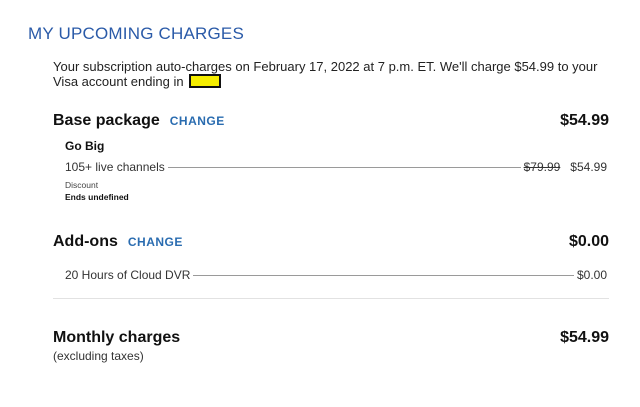  Describe the element at coordinates (117, 337) in the screenshot. I see `monthly-charges-heading: Monthly charges` at that location.